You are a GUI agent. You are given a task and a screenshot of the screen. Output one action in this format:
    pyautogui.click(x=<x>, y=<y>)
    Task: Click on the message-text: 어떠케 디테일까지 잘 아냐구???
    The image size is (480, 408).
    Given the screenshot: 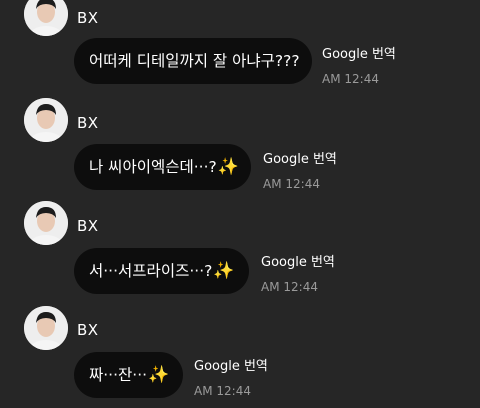 What is the action you would take?
    pyautogui.click(x=194, y=61)
    